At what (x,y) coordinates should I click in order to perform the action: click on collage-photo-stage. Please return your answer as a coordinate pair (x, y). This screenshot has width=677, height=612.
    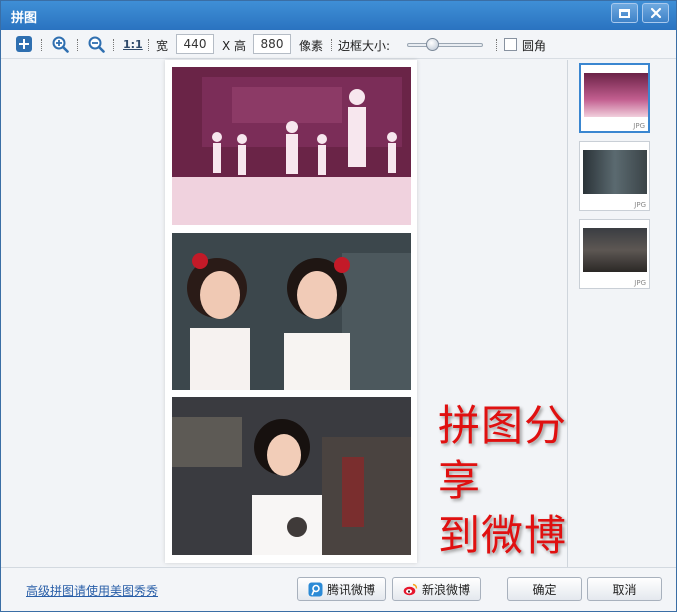
    Looking at the image, I should click on (291, 146).